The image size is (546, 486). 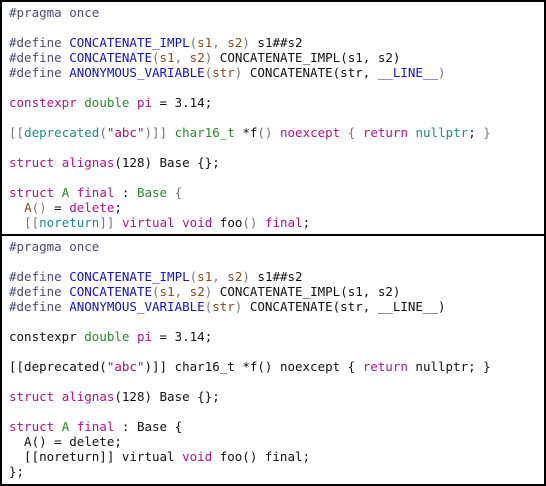 I want to click on code-line: };, so click(x=276, y=471).